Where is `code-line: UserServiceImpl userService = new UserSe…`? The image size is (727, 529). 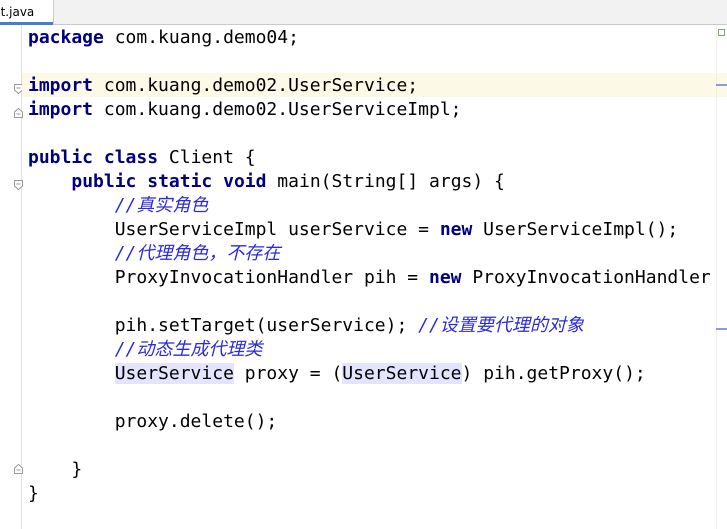 code-line: UserServiceImpl userService = new UserSe… is located at coordinates (374, 229).